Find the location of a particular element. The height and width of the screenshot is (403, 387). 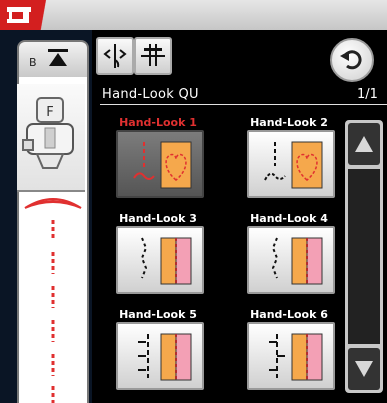

stitch-label: Hand-Look 6 is located at coordinates (289, 314).